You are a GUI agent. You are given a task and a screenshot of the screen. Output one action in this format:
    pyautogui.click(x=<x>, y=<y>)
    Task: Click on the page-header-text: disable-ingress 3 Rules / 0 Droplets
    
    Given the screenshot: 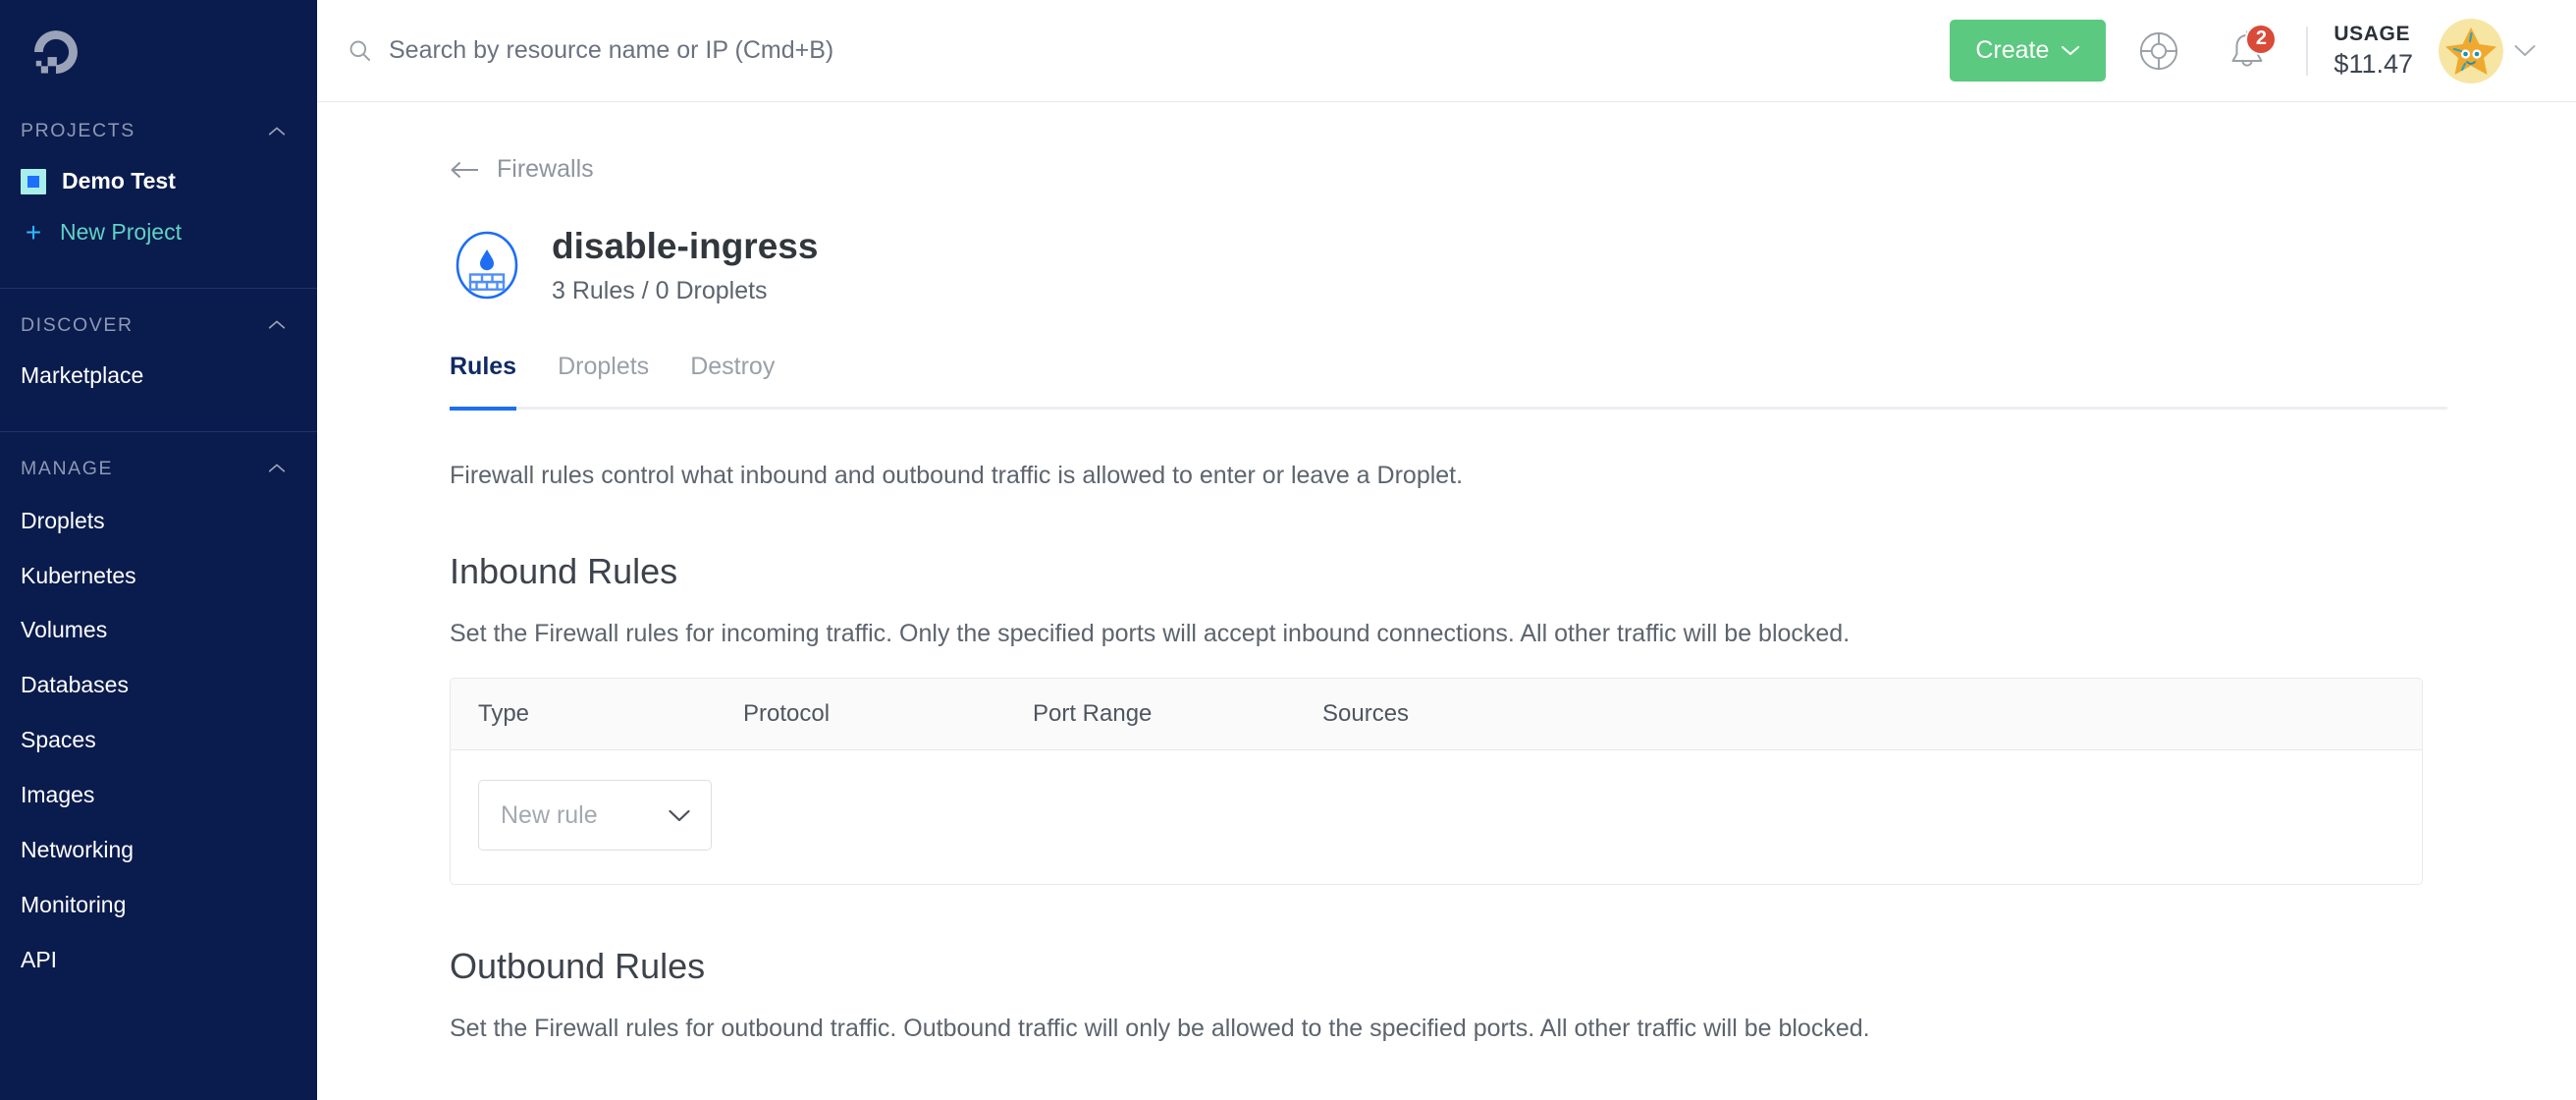 What is the action you would take?
    pyautogui.click(x=685, y=265)
    